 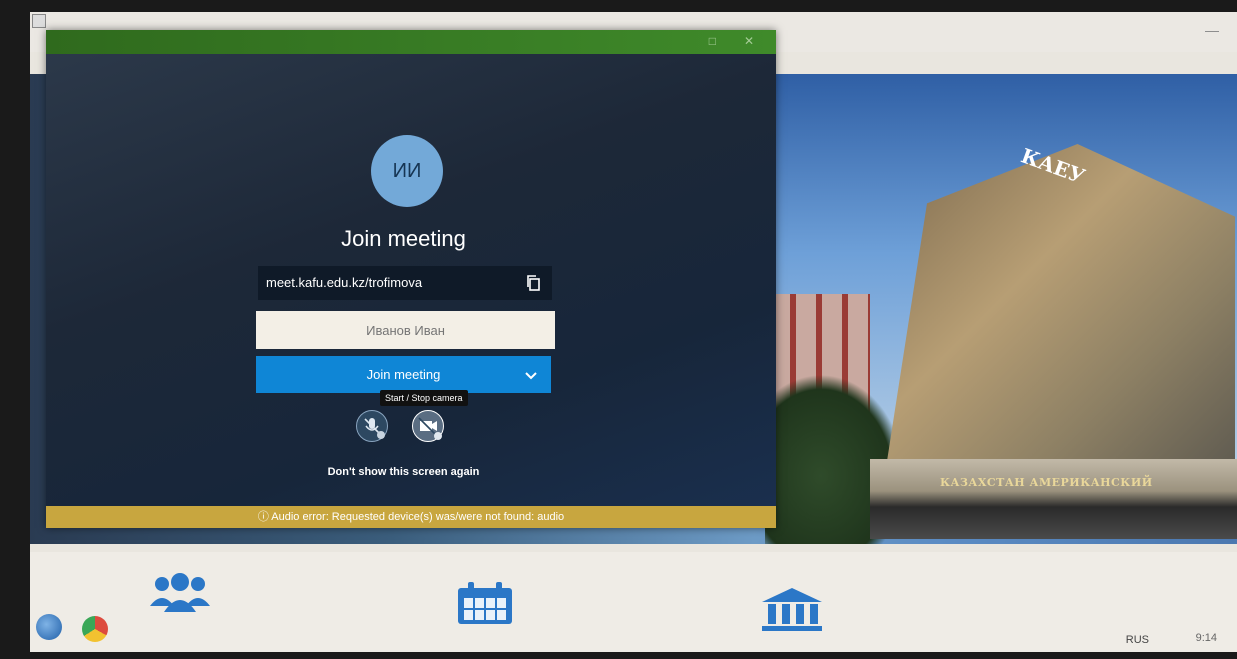 I want to click on join-meeting-button: Join meeting, so click(x=403, y=374).